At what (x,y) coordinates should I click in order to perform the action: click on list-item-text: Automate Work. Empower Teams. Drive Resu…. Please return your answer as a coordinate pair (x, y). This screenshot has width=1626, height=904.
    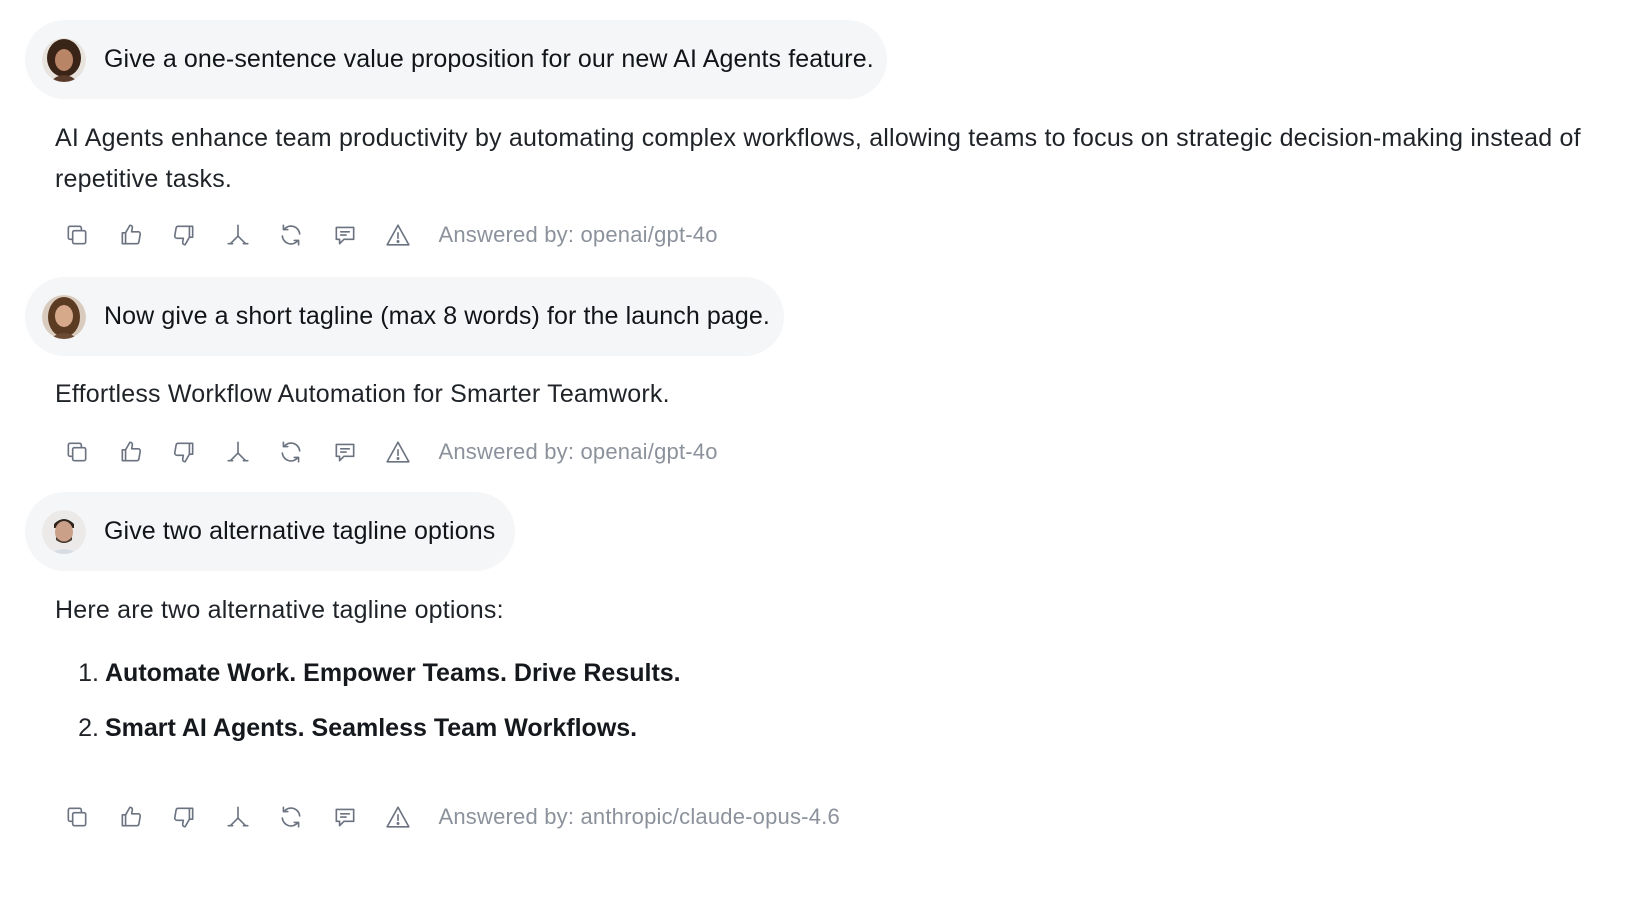
    Looking at the image, I should click on (393, 673).